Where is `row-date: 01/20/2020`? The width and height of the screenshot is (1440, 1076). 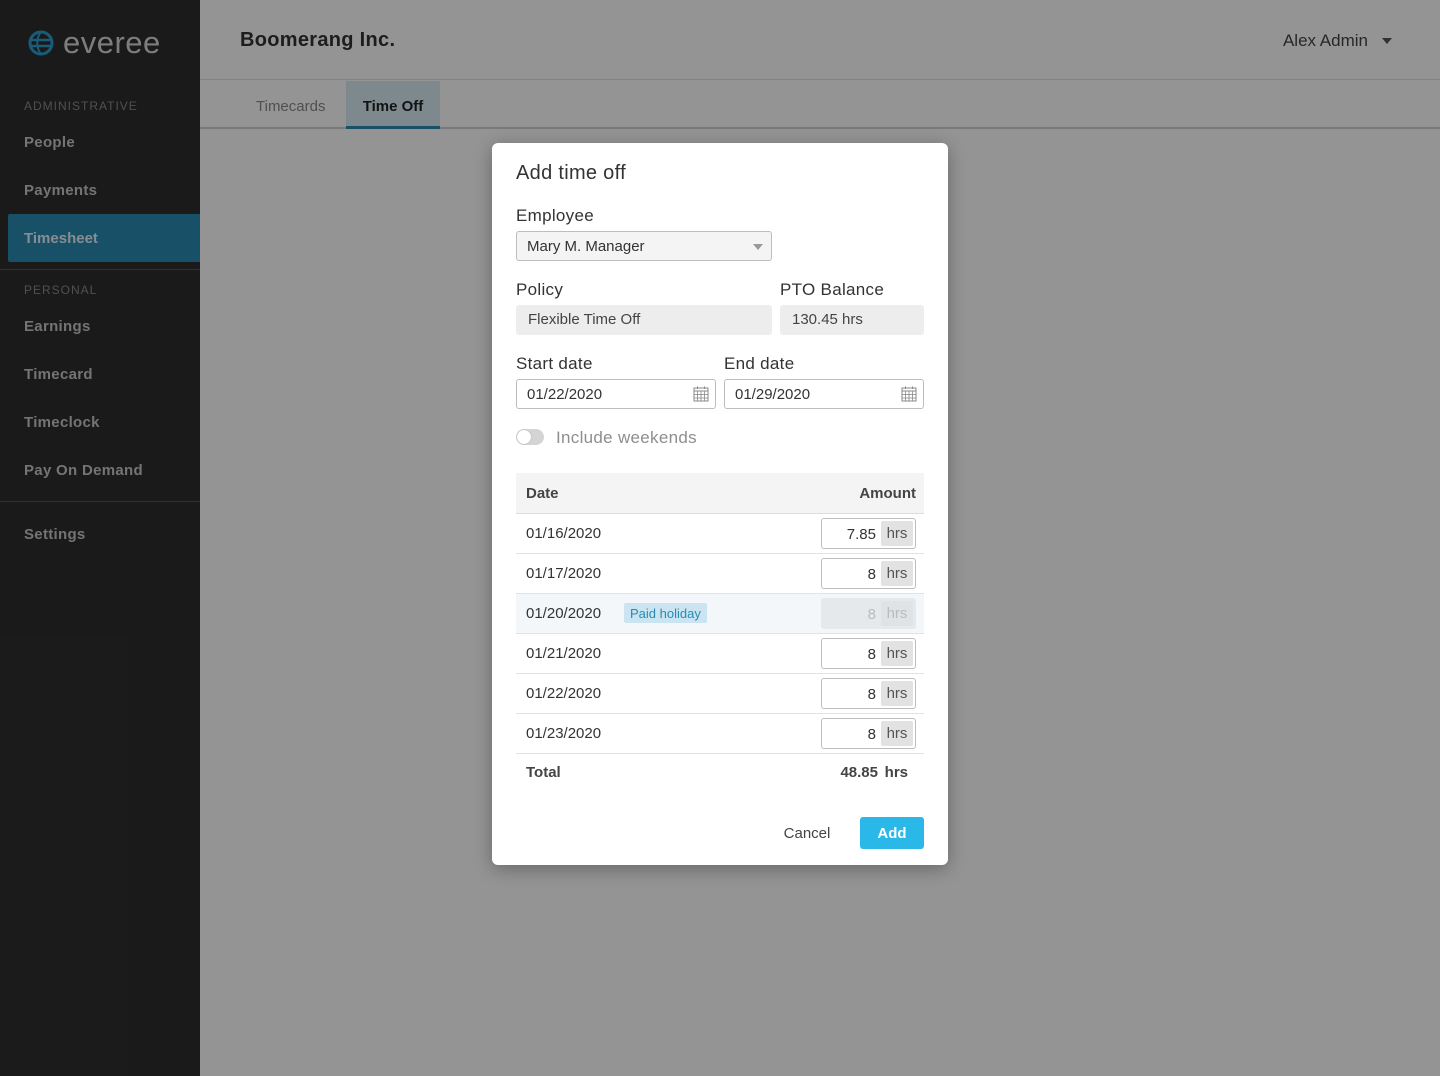 row-date: 01/20/2020 is located at coordinates (564, 613).